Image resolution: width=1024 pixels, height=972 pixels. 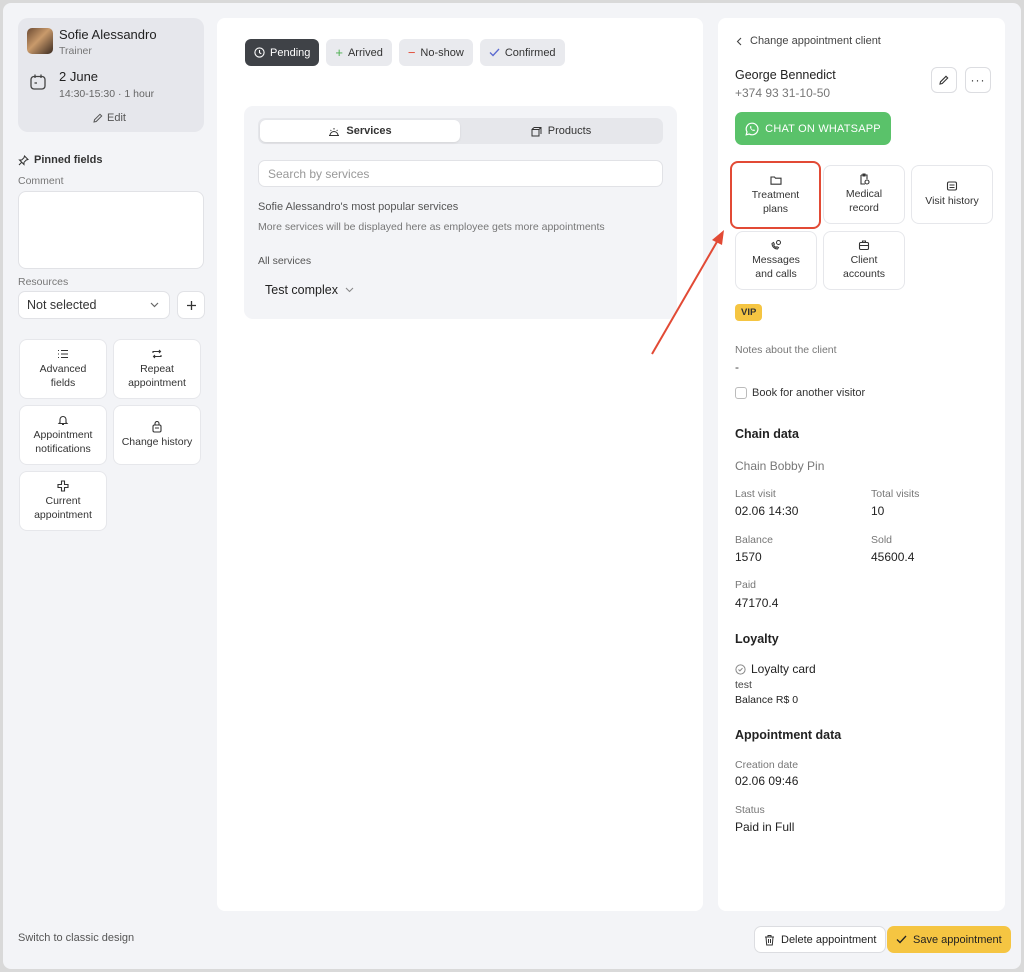 I want to click on loyalty-heading: Loyalty, so click(x=757, y=639).